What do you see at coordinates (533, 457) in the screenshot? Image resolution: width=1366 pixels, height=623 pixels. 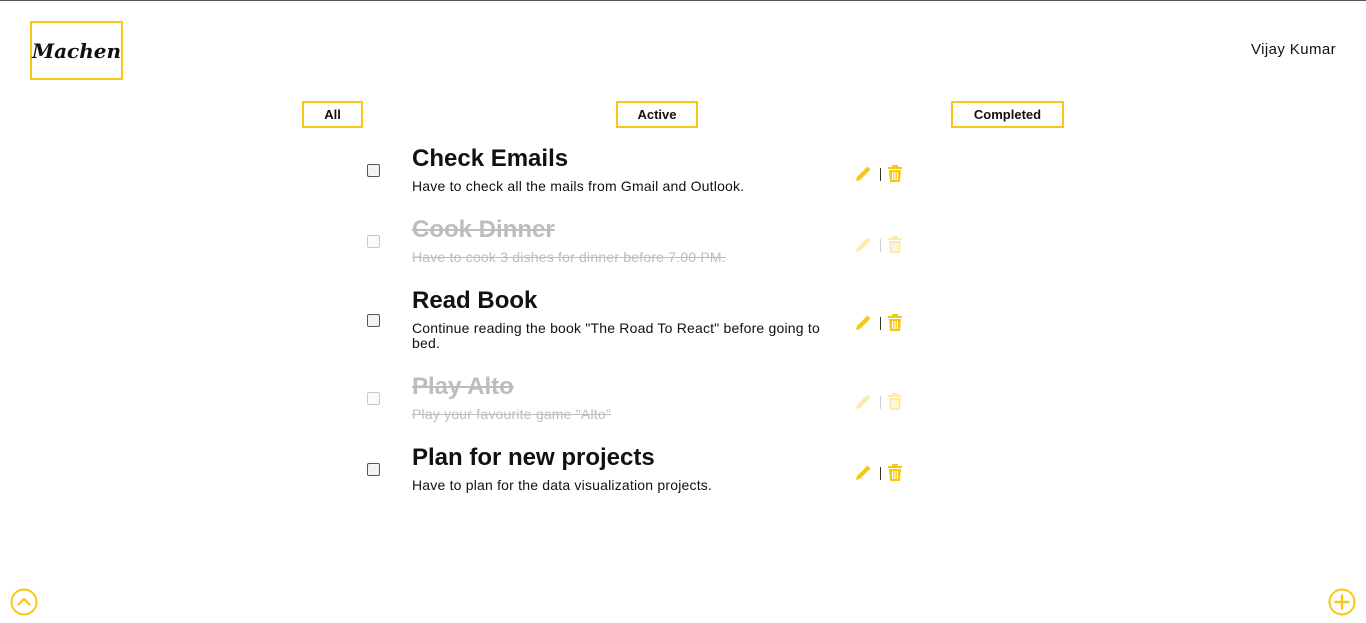 I see `todo-title: Plan for new projects` at bounding box center [533, 457].